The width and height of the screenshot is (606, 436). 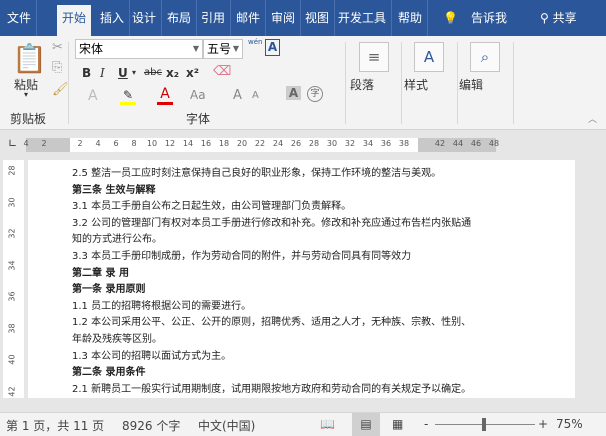 What do you see at coordinates (172, 73) in the screenshot?
I see `subscript-button: x₂` at bounding box center [172, 73].